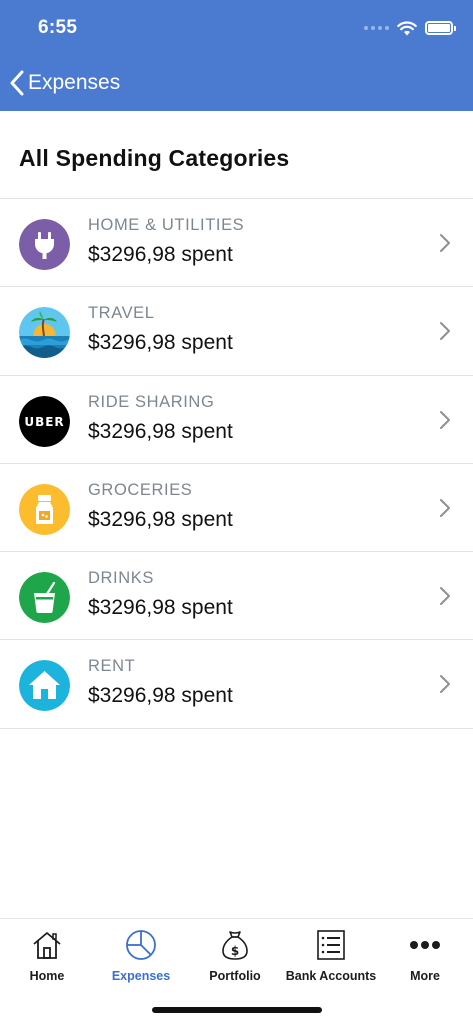 This screenshot has height=1024, width=473. I want to click on tab-label: Home, so click(47, 976).